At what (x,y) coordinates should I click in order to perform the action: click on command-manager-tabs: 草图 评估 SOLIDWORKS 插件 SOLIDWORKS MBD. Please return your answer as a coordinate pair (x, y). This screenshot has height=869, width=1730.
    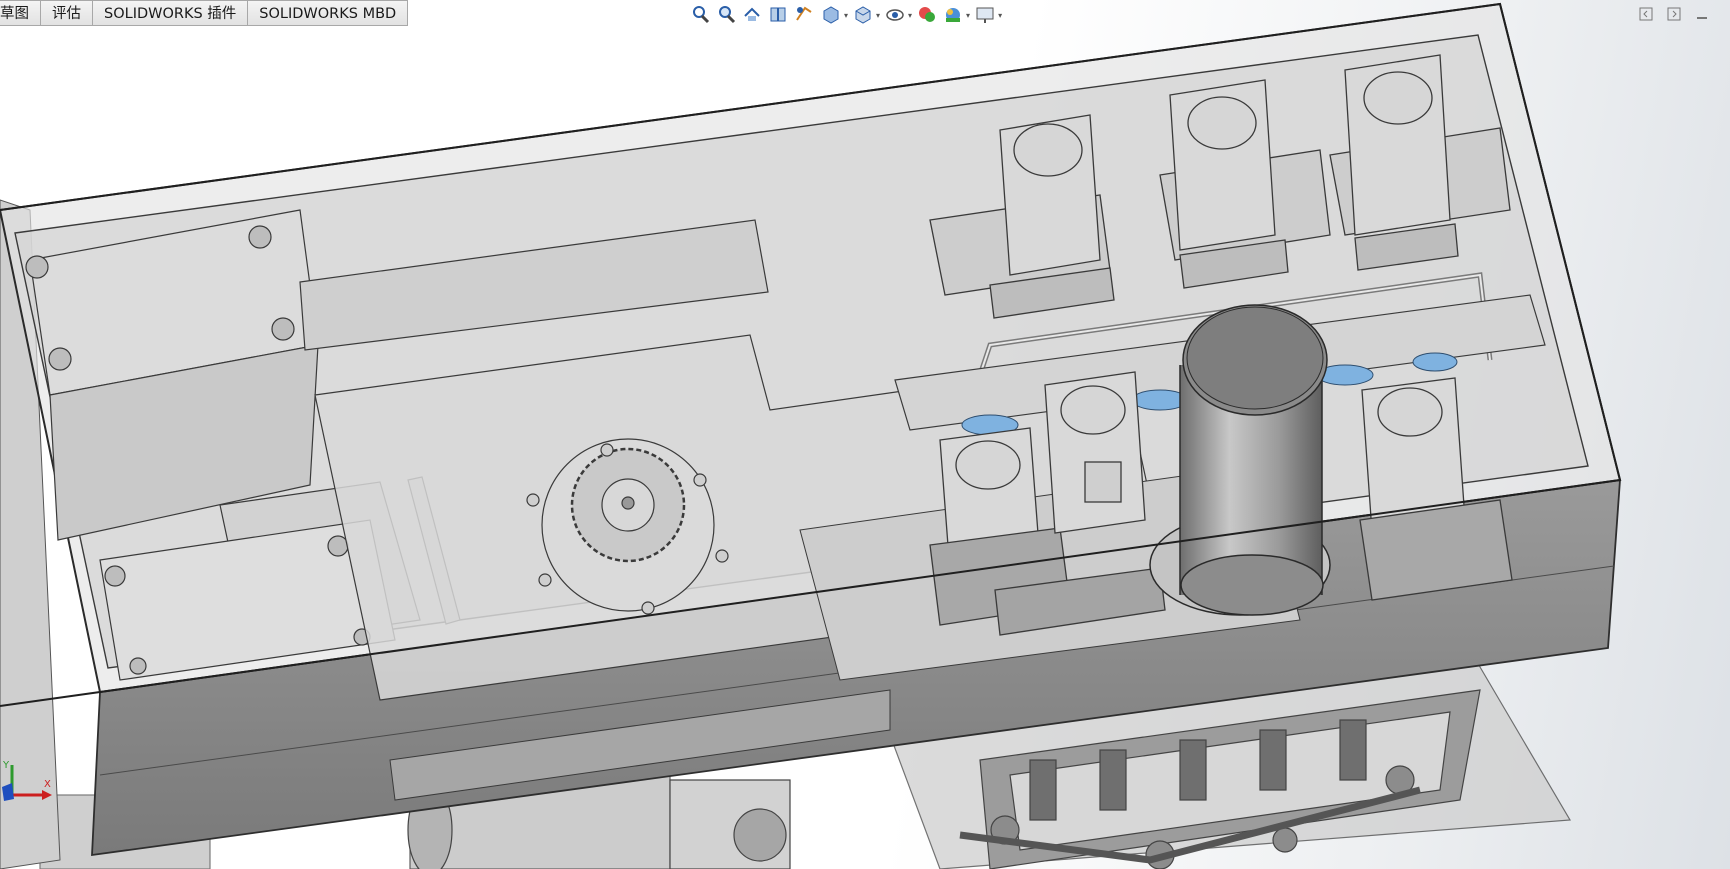
    Looking at the image, I should click on (204, 13).